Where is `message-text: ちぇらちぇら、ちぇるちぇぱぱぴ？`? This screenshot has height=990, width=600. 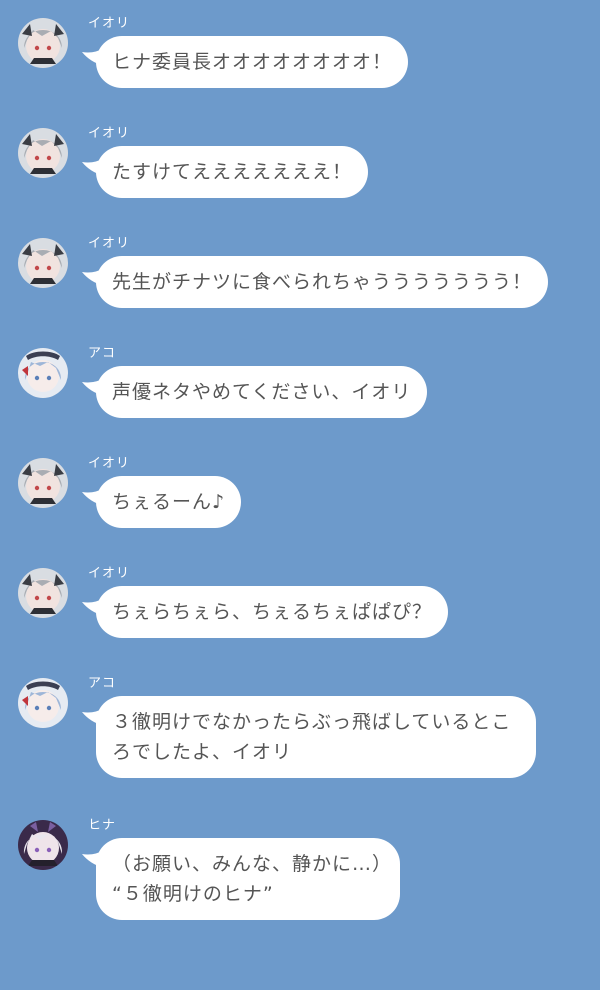 message-text: ちぇらちぇら、ちぇるちぇぱぱぴ？ is located at coordinates (272, 612).